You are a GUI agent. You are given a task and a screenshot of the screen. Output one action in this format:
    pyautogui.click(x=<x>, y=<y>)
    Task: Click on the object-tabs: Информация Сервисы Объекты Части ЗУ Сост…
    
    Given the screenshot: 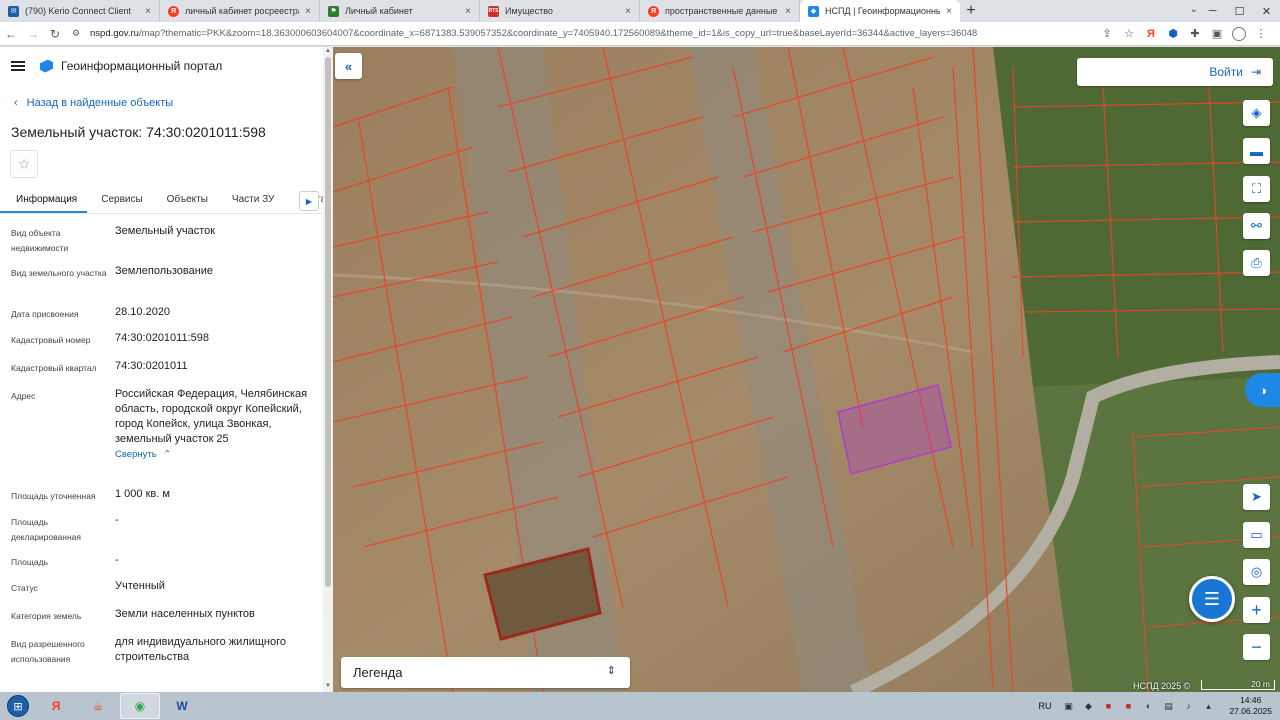 What is the action you would take?
    pyautogui.click(x=161, y=201)
    